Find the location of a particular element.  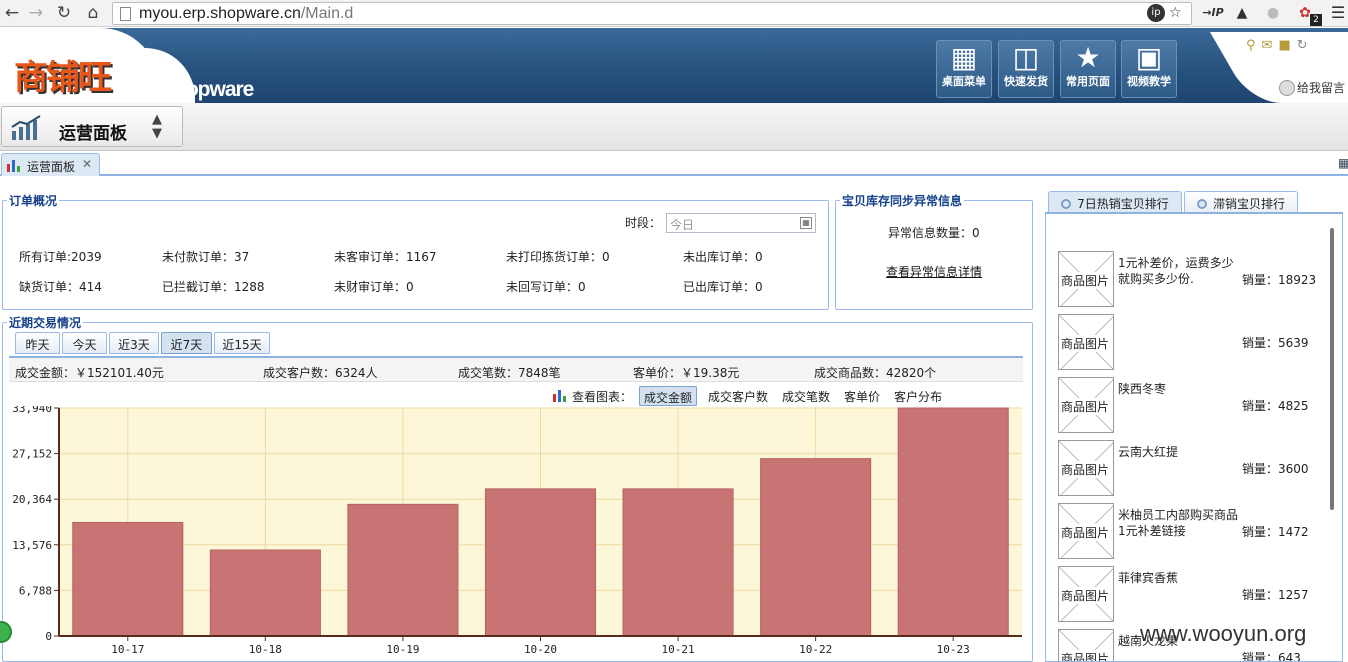

ip-extension-icon: →IP is located at coordinates (1213, 13).